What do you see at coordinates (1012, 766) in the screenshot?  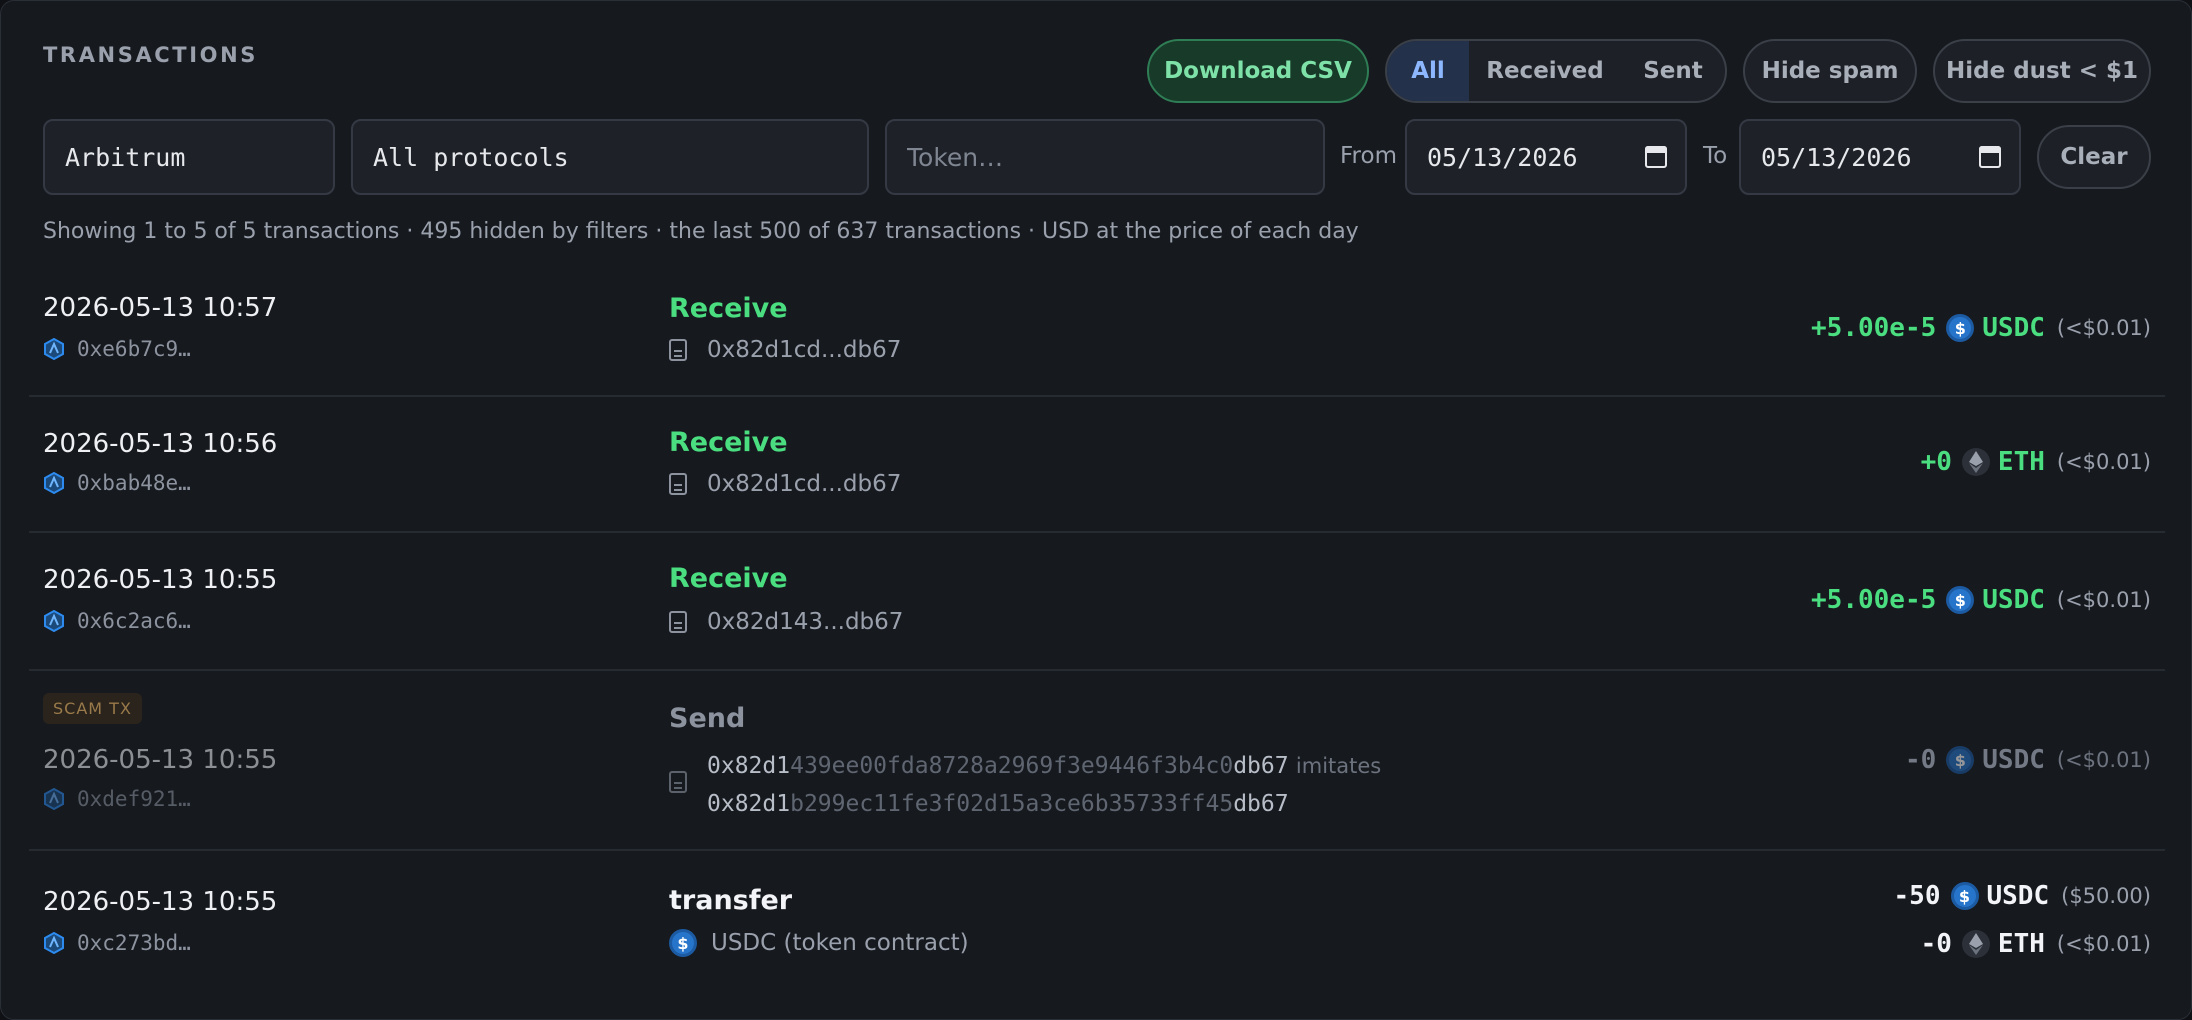 I see `address-middle: 439ee00fda8728a2969f3e9446f3b4c0` at bounding box center [1012, 766].